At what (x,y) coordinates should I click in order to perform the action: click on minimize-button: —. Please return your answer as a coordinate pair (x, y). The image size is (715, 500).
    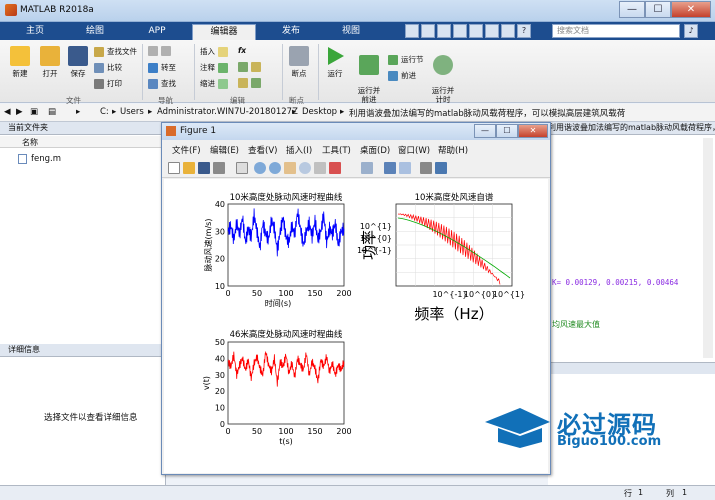
    Looking at the image, I should click on (632, 9).